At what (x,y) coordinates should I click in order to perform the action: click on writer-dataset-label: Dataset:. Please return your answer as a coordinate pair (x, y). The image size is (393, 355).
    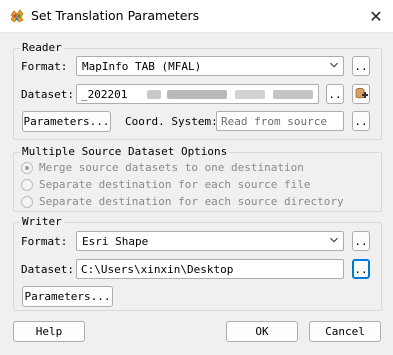
    Looking at the image, I should click on (47, 269).